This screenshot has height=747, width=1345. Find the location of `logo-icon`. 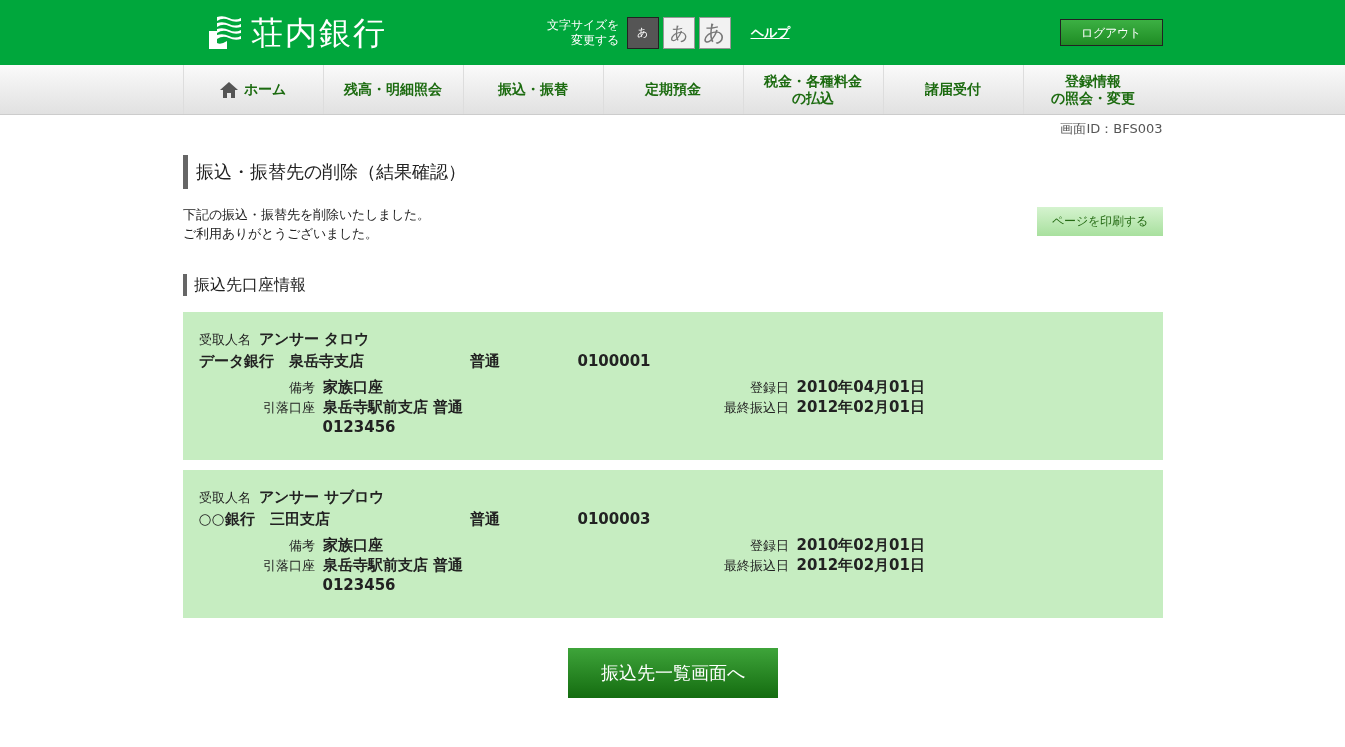

logo-icon is located at coordinates (224, 32).